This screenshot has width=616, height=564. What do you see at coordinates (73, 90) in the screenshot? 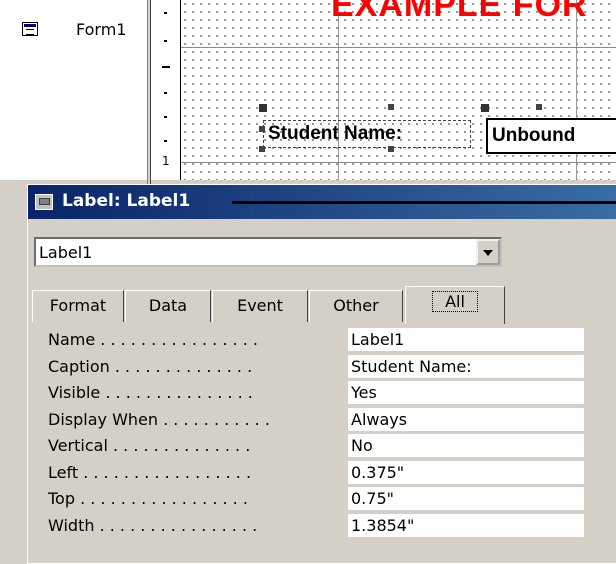
I see `navigation-pane: Form1` at bounding box center [73, 90].